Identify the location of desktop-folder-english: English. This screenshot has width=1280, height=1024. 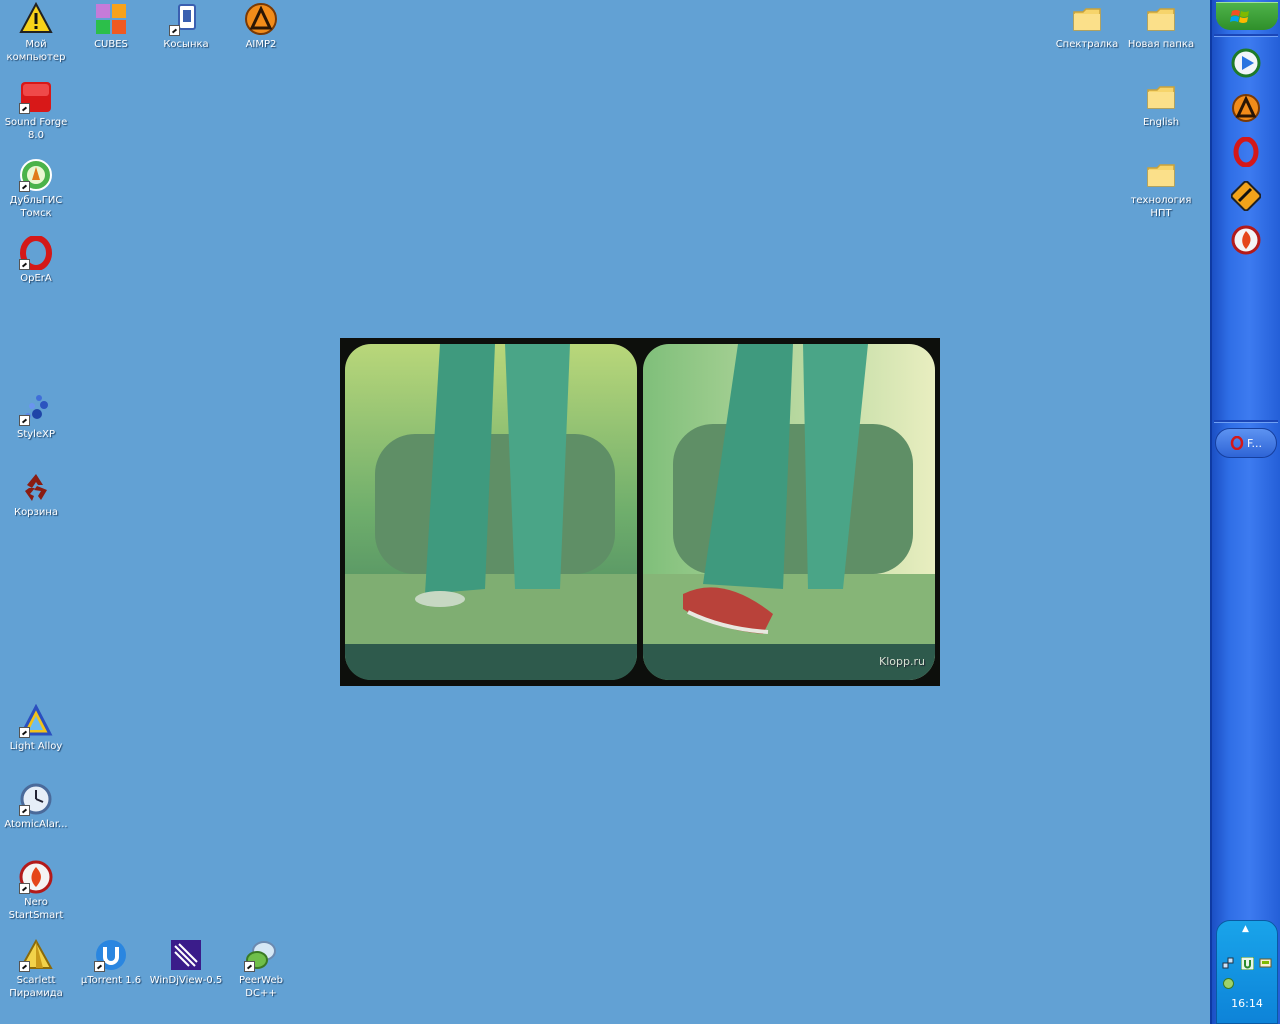
(1161, 104).